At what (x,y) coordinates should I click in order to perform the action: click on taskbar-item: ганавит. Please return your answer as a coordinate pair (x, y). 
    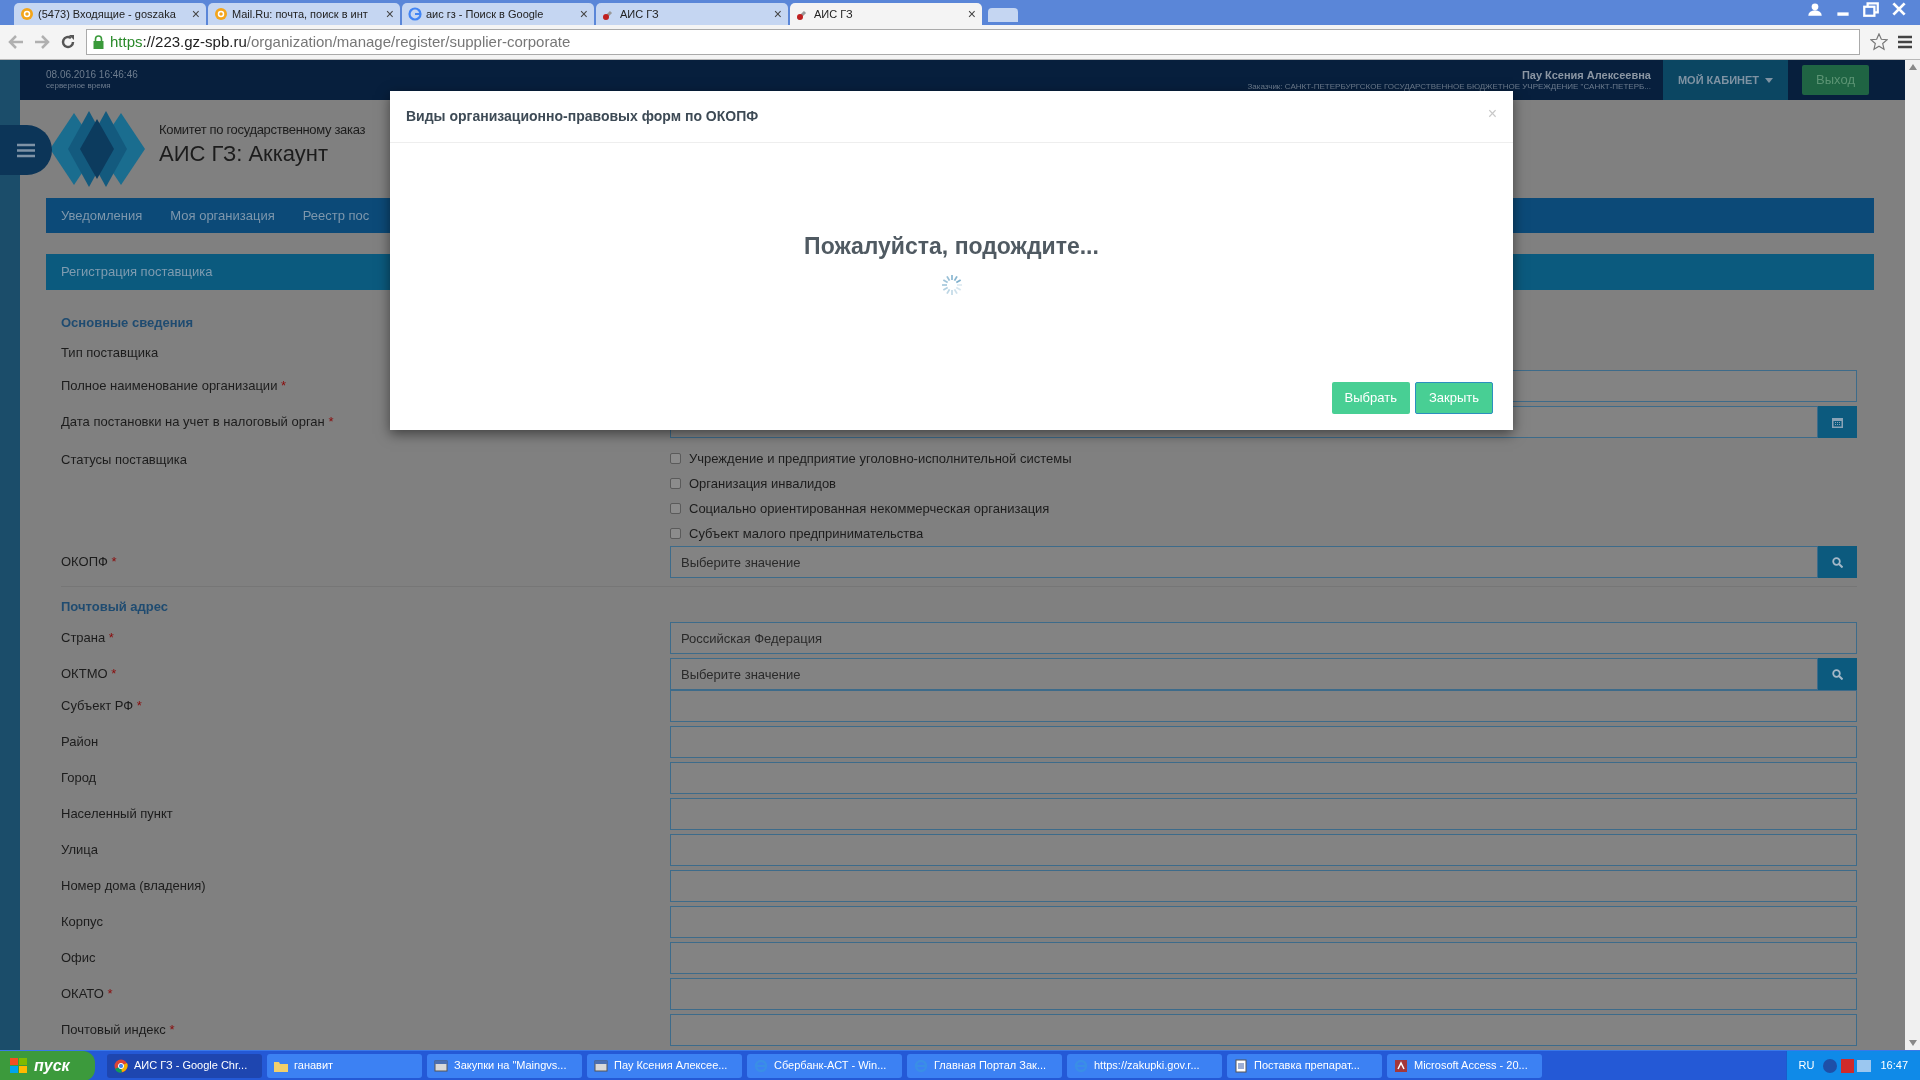
    Looking at the image, I should click on (344, 1065).